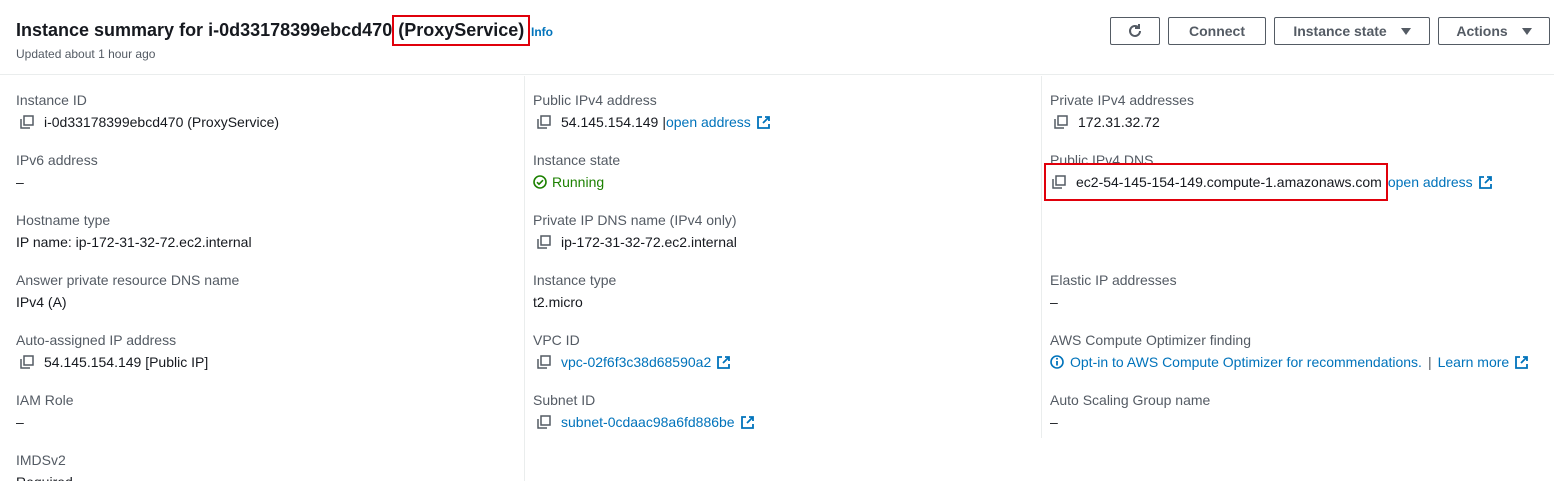 The width and height of the screenshot is (1554, 481). I want to click on field-instance-type: Instance type t2.micro, so click(574, 291).